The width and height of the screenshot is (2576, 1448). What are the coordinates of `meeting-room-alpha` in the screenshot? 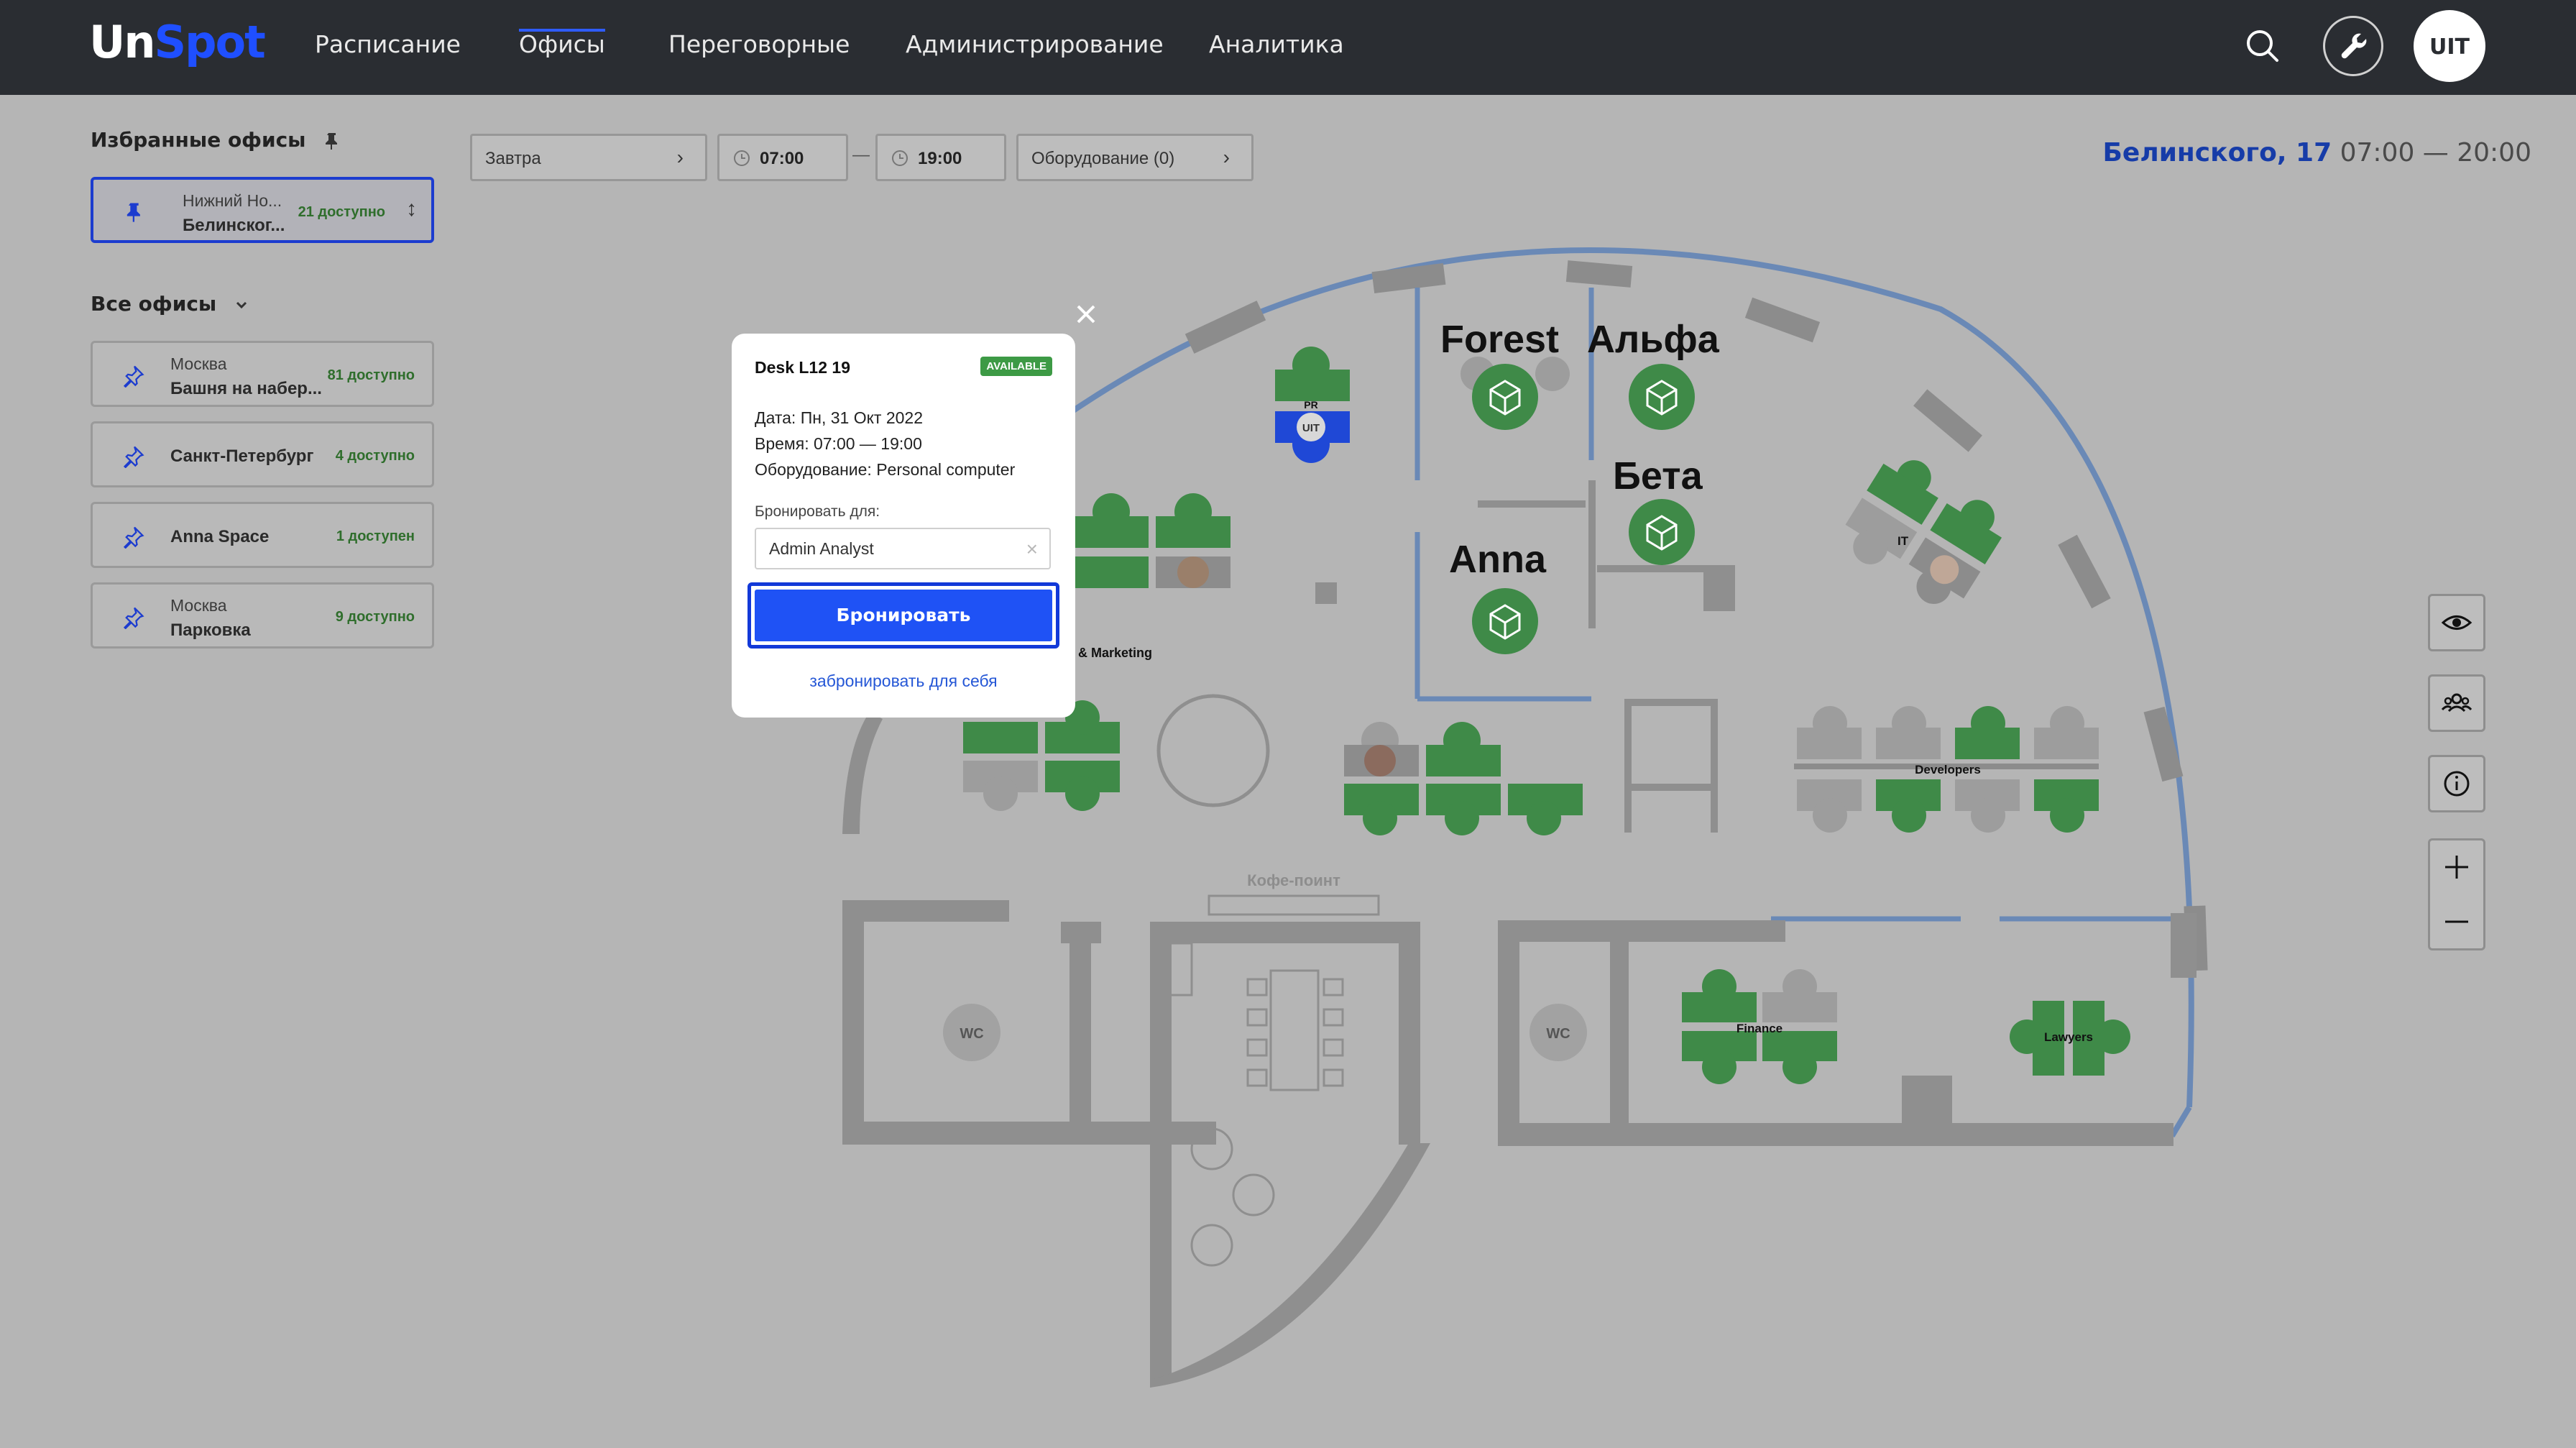 It's located at (1662, 397).